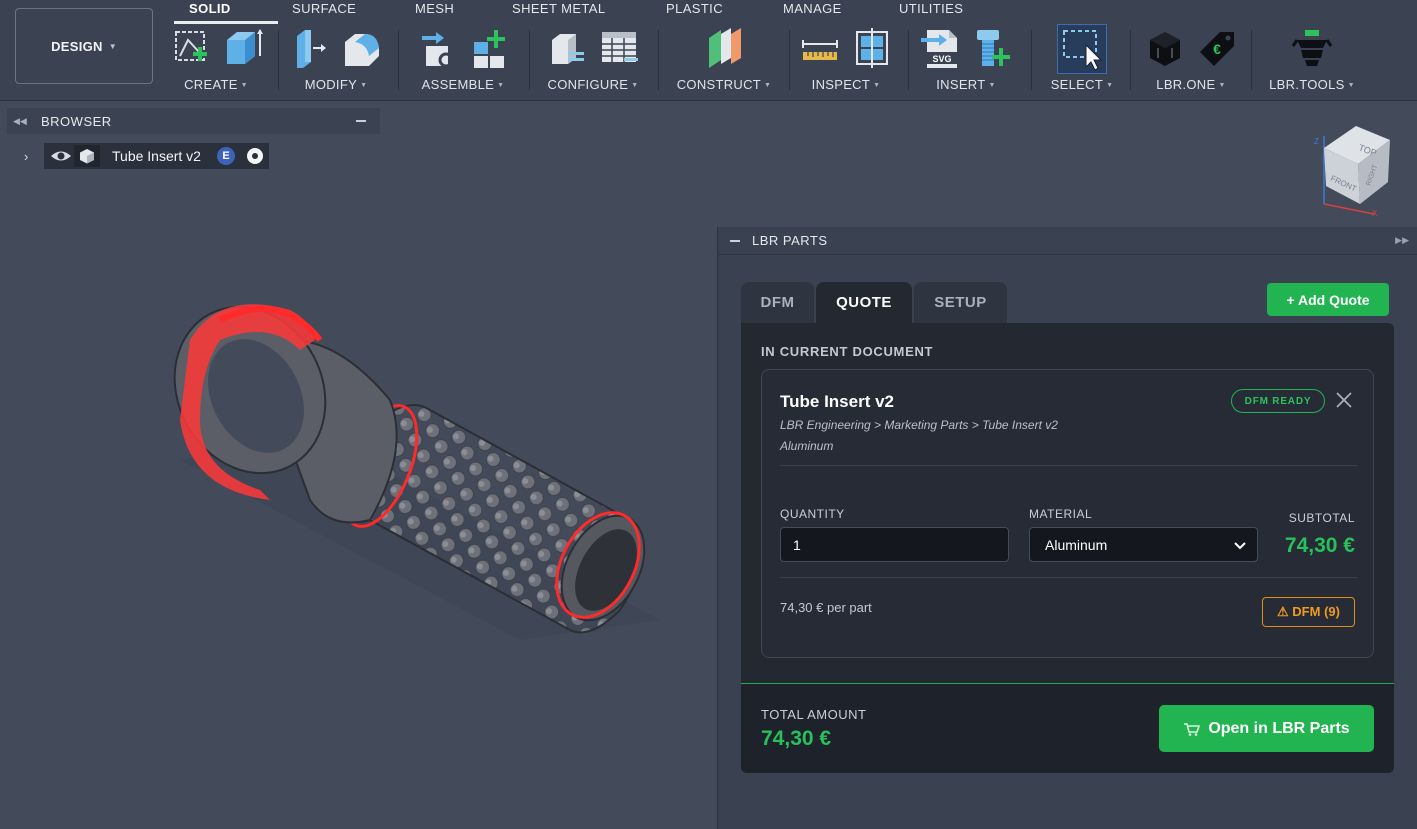 This screenshot has width=1417, height=829. What do you see at coordinates (489, 48) in the screenshot?
I see `new-component-icon` at bounding box center [489, 48].